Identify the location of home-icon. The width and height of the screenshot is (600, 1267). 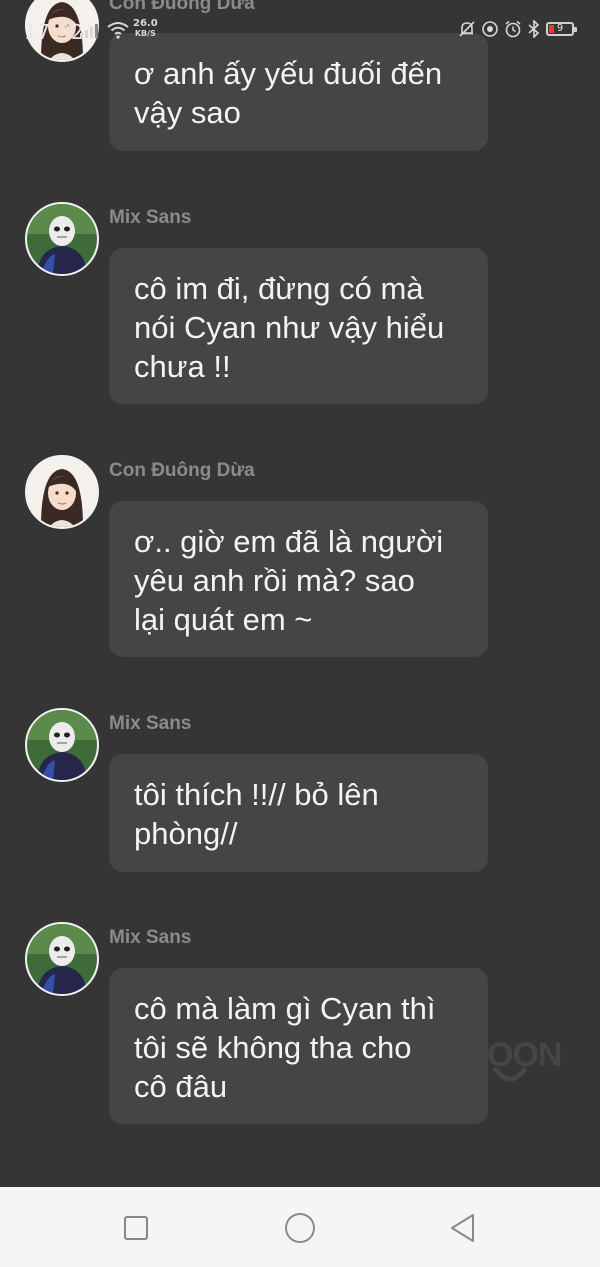
(300, 1228).